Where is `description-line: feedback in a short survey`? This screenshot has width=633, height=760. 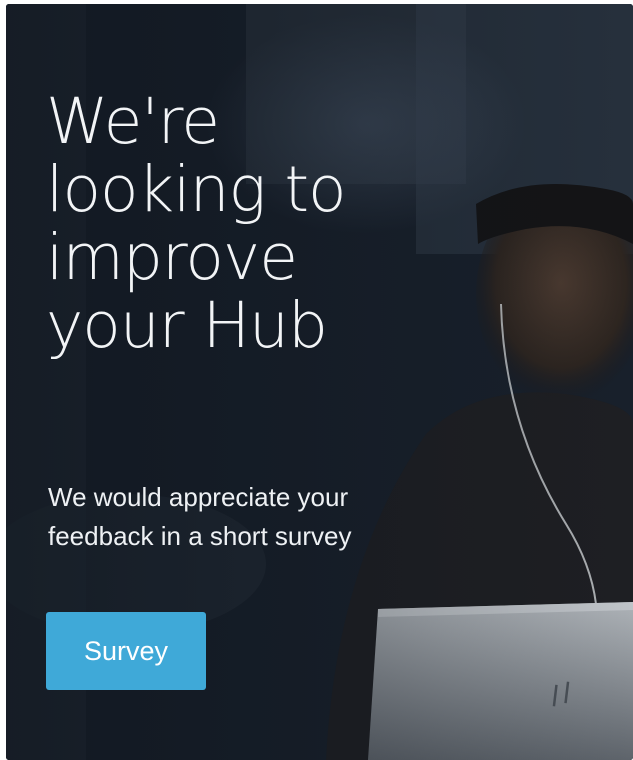
description-line: feedback in a short survey is located at coordinates (200, 536).